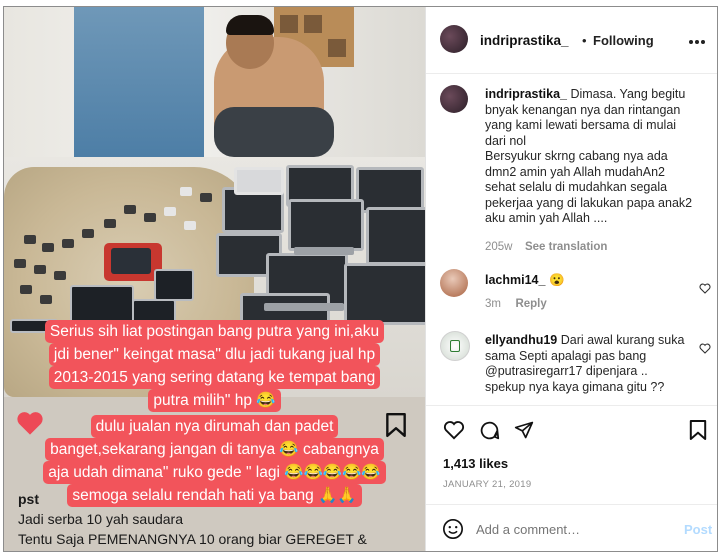 This screenshot has width=720, height=554. Describe the element at coordinates (499, 247) in the screenshot. I see `caption-age: 205w` at that location.